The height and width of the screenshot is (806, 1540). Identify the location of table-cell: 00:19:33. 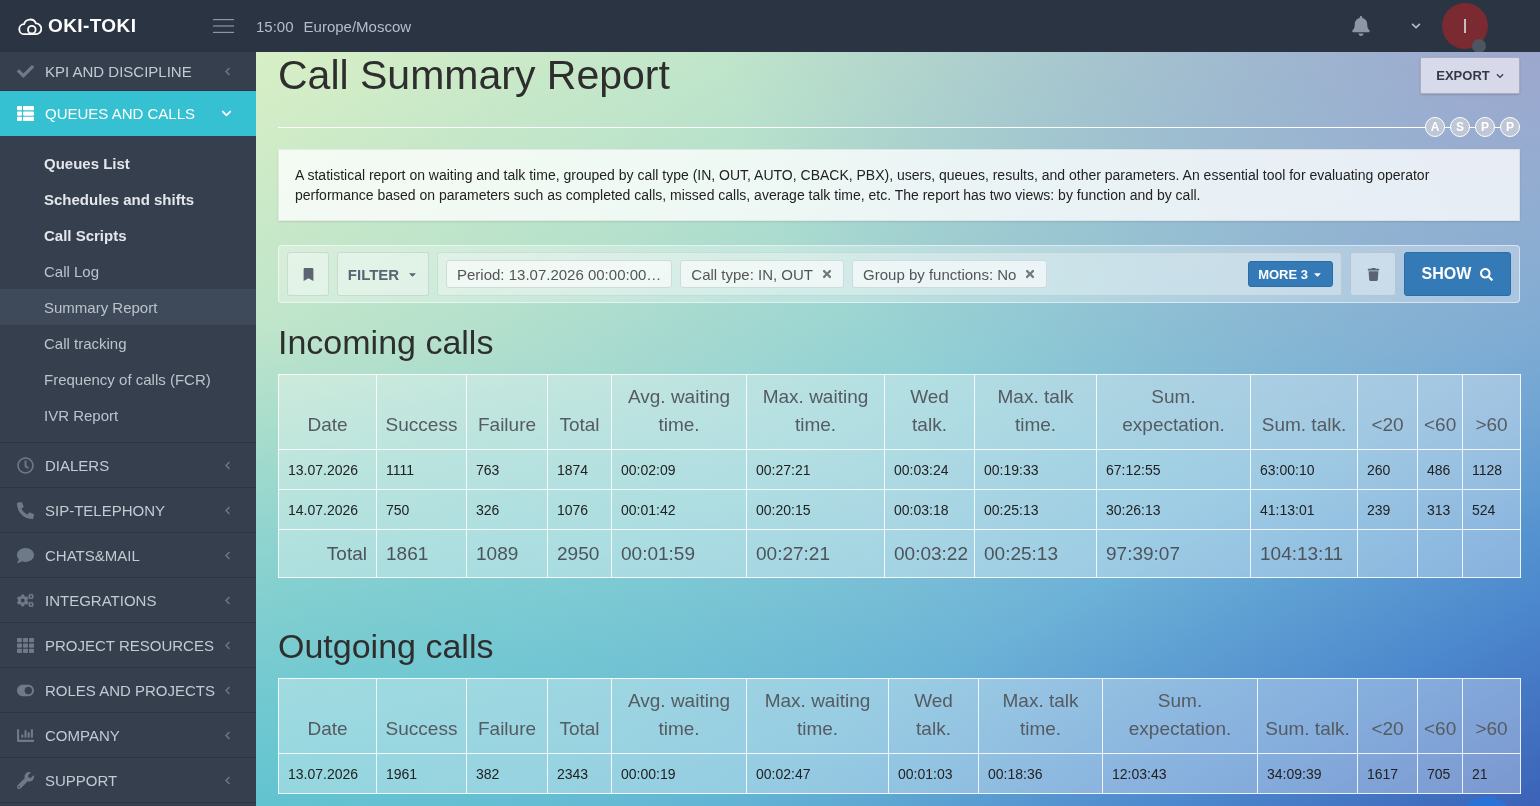
(1035, 469).